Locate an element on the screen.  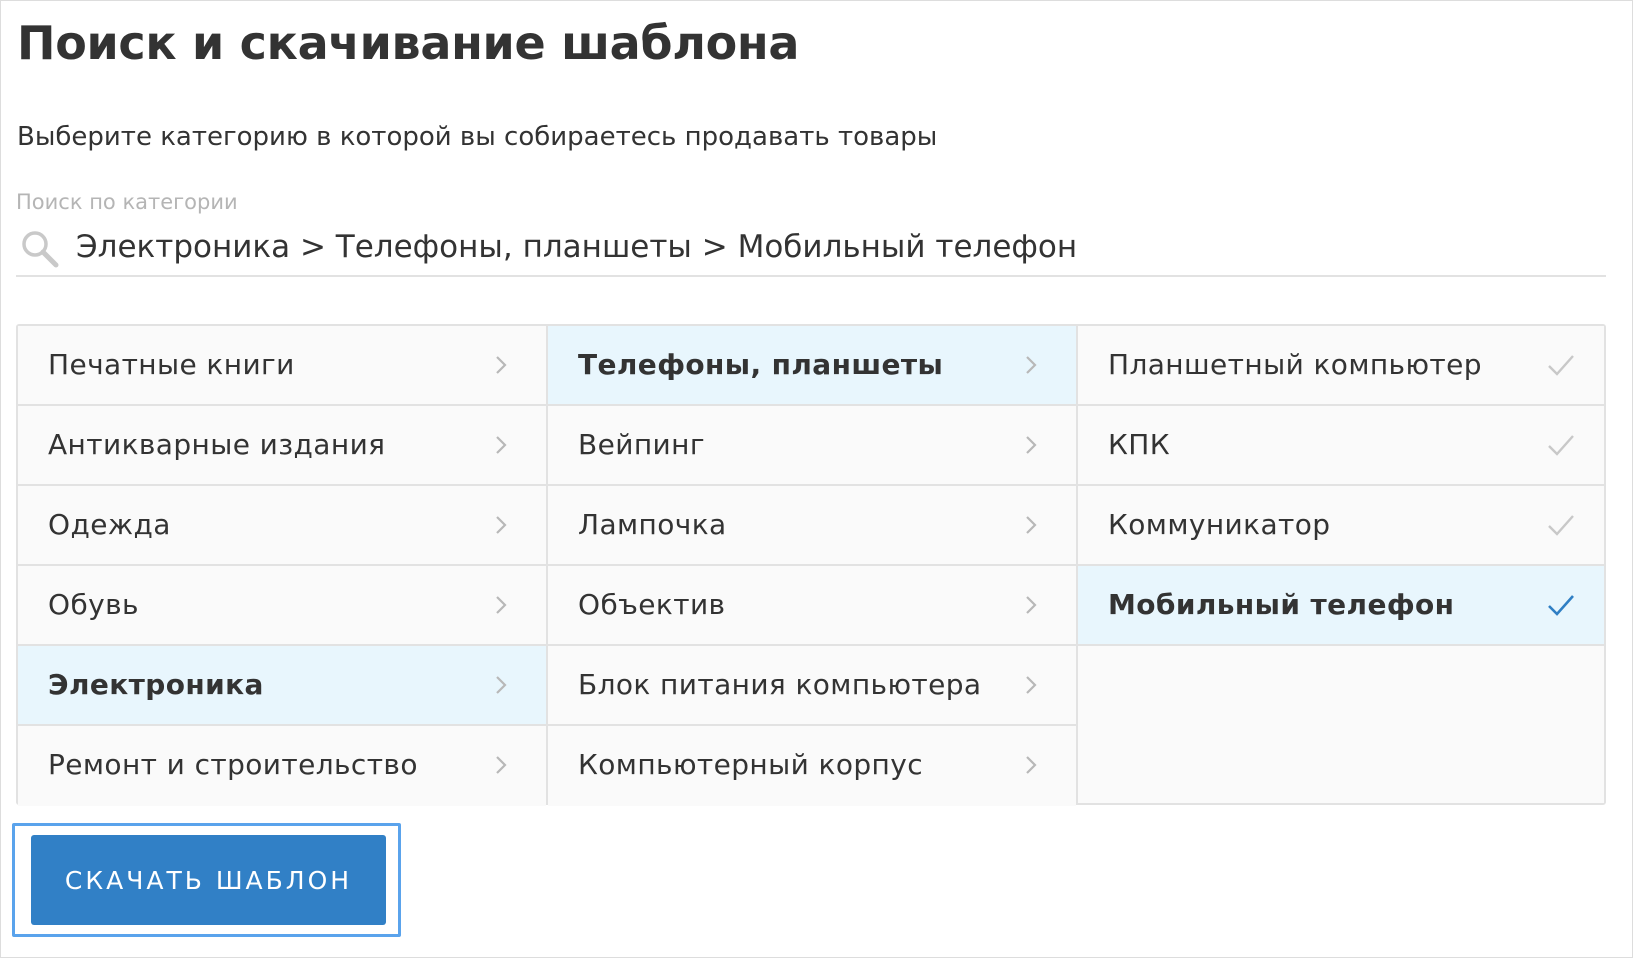
category-item-kompyuternyi-korpus: Компьютерный корпус is located at coordinates (812, 766).